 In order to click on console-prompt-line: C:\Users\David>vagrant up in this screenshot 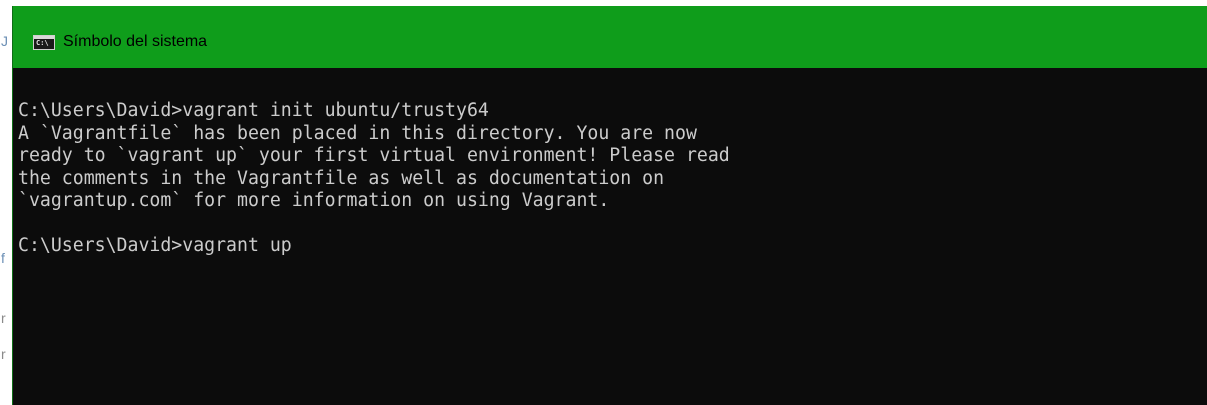, I will do `click(155, 245)`.